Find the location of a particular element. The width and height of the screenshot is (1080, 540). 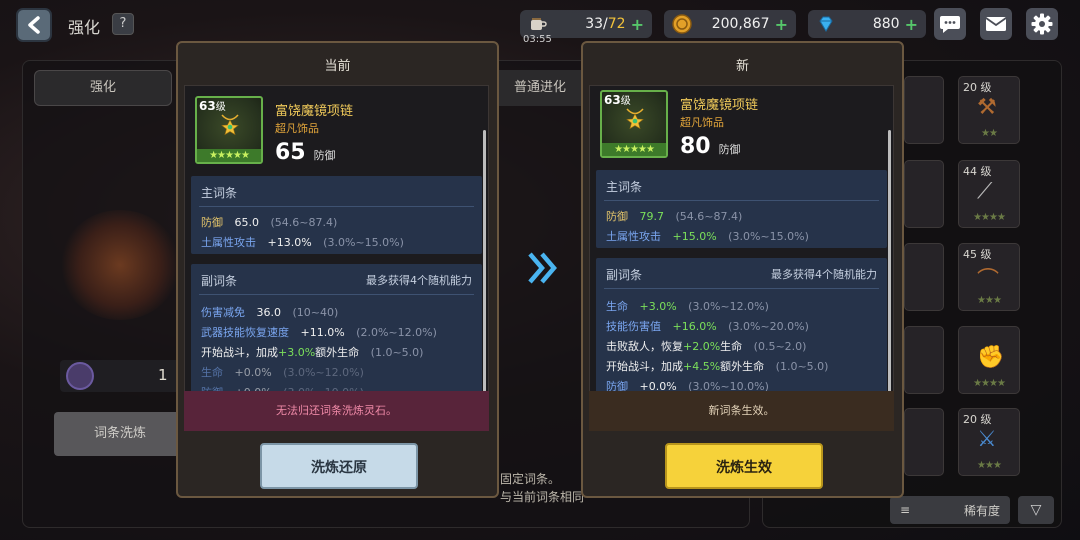

stat-row: 武器技能恢复速度 +11.0% (2.0%~12.0%) is located at coordinates (319, 332).